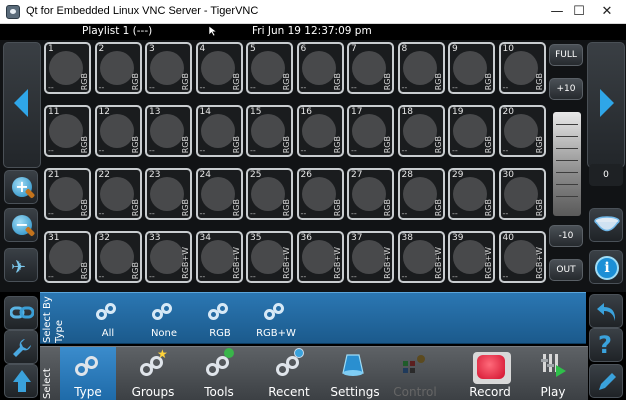 The height and width of the screenshot is (400, 626). What do you see at coordinates (566, 270) in the screenshot?
I see `out-button: OUT` at bounding box center [566, 270].